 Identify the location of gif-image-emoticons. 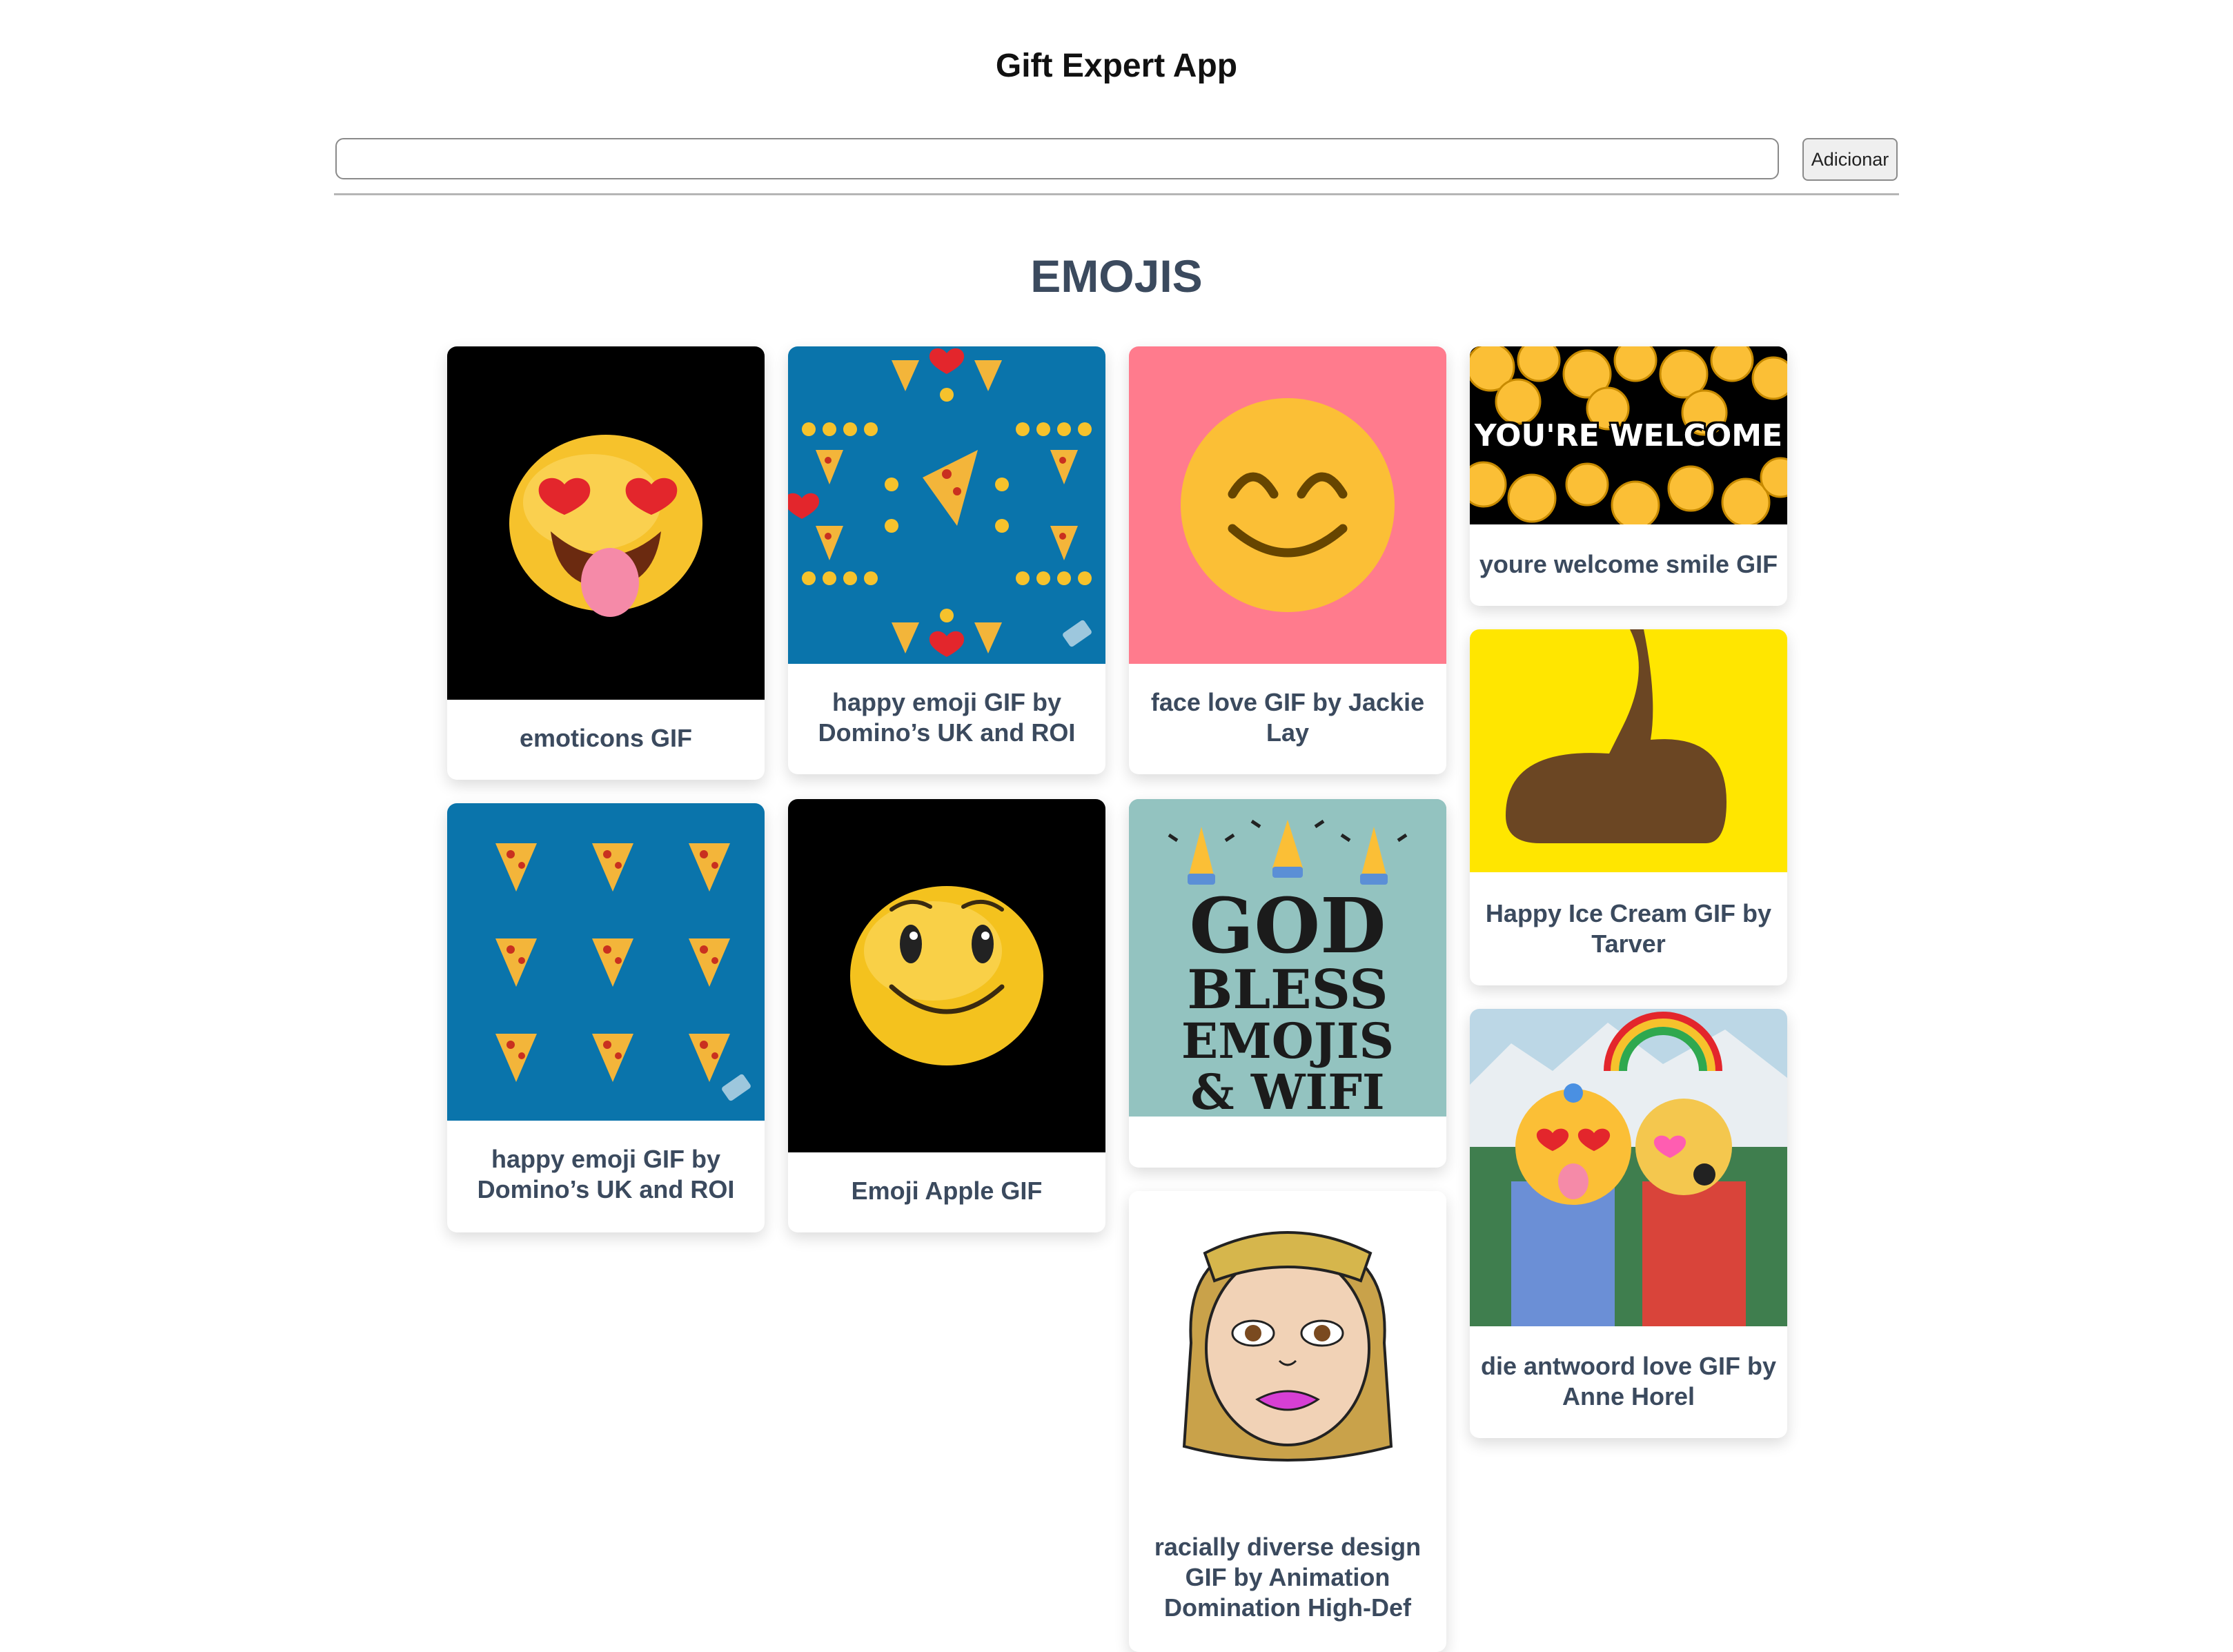
(606, 523).